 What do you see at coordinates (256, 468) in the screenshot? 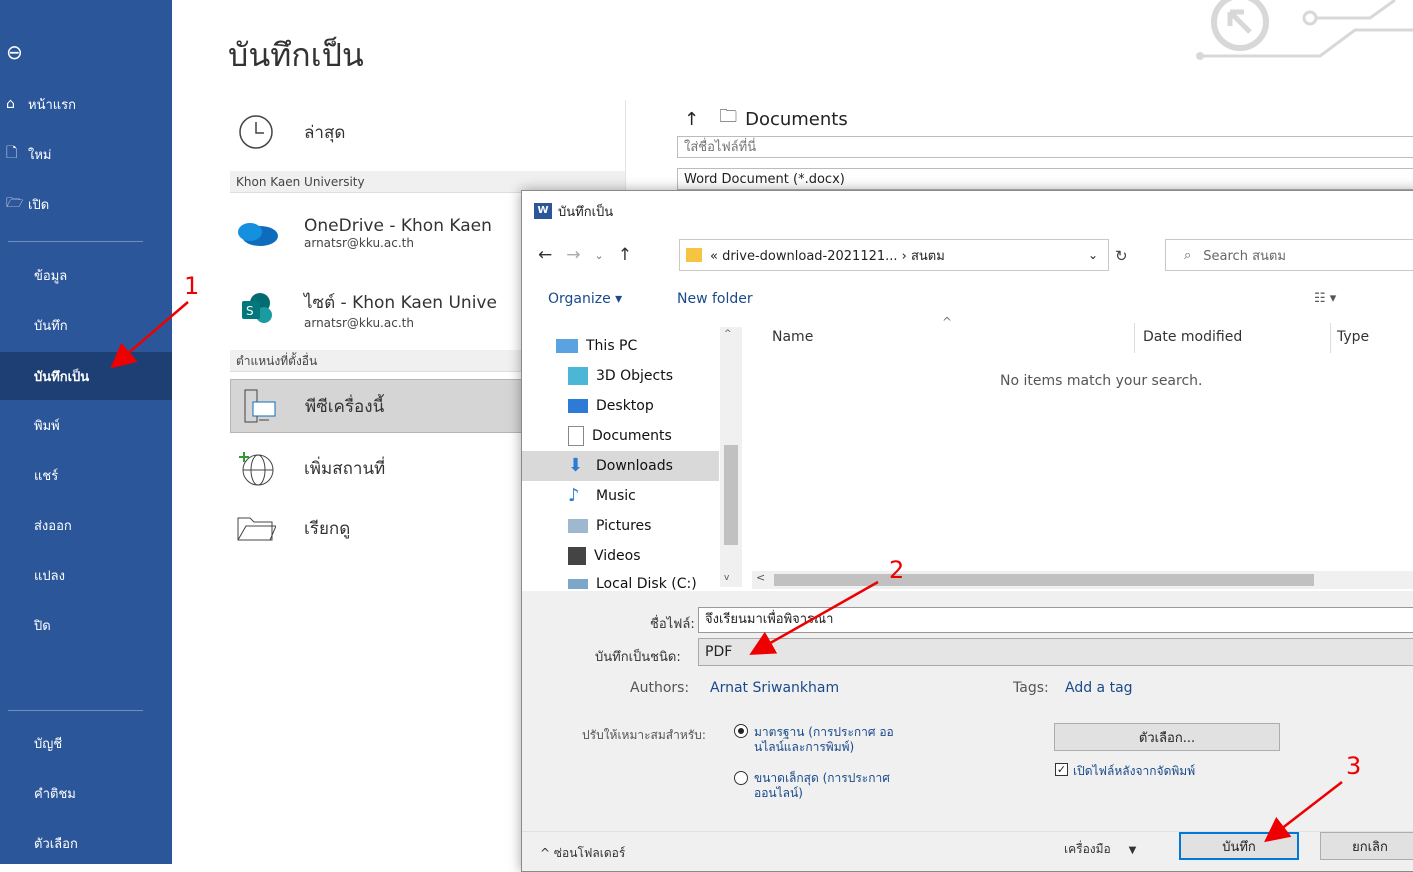
I see `globe-add-icon` at bounding box center [256, 468].